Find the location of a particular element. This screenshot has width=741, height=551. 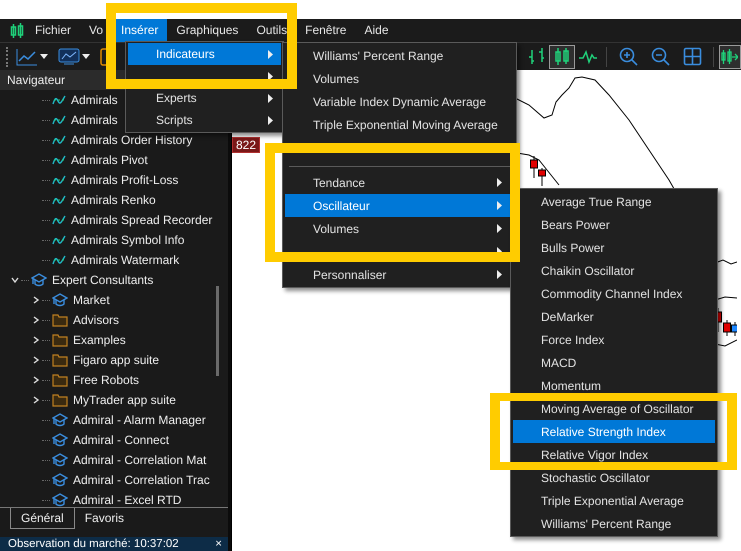

menu-item: Aide is located at coordinates (376, 30).